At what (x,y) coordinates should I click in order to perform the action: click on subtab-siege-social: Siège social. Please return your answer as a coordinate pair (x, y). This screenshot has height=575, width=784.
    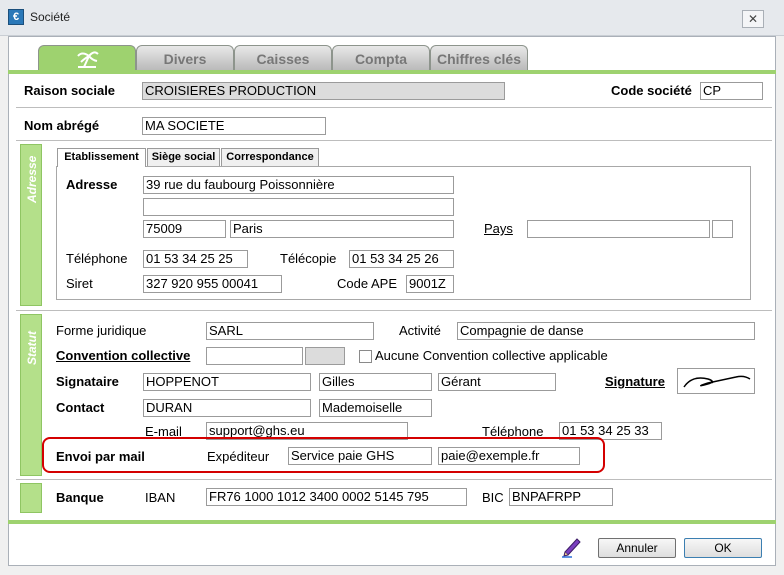
    Looking at the image, I should click on (183, 157).